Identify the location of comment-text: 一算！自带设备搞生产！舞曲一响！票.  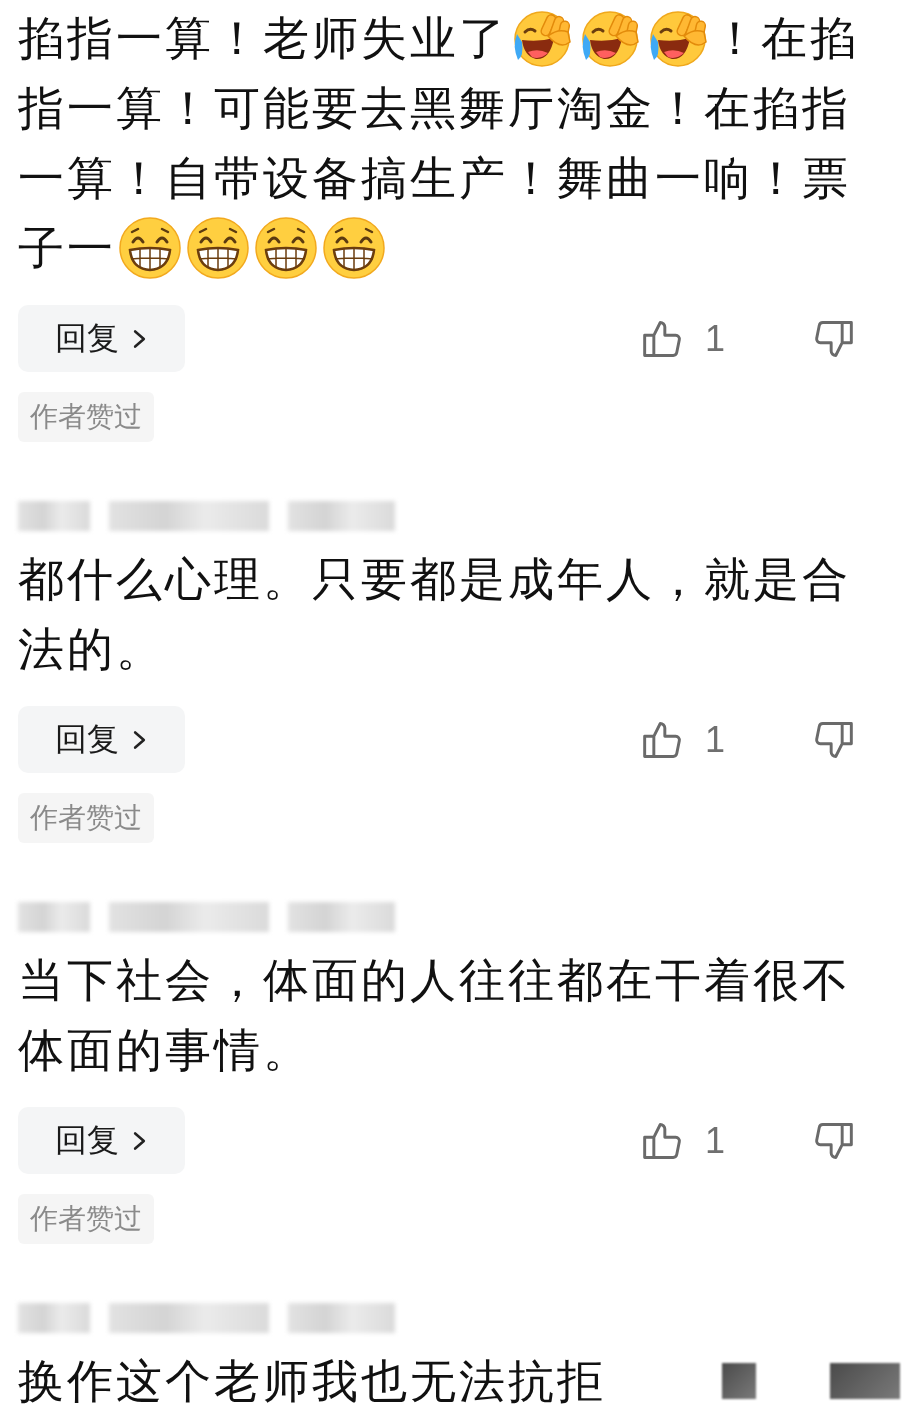
(434, 178).